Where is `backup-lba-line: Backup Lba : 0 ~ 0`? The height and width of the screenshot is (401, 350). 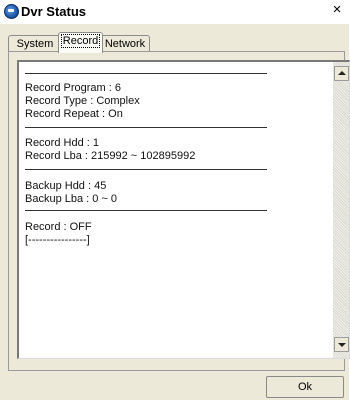
backup-lba-line: Backup Lba : 0 ~ 0 is located at coordinates (71, 199).